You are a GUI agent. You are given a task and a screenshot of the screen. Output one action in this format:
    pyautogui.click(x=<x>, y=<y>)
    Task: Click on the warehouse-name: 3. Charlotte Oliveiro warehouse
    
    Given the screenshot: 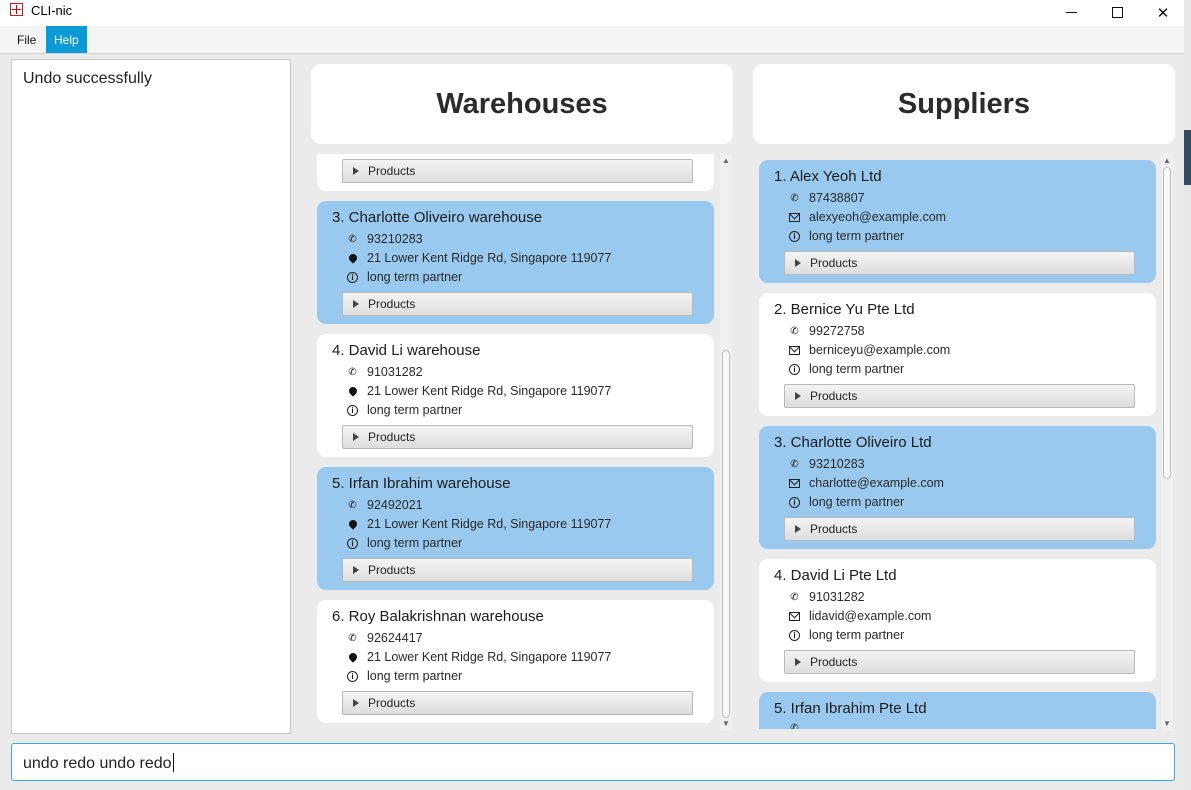 What is the action you would take?
    pyautogui.click(x=437, y=217)
    